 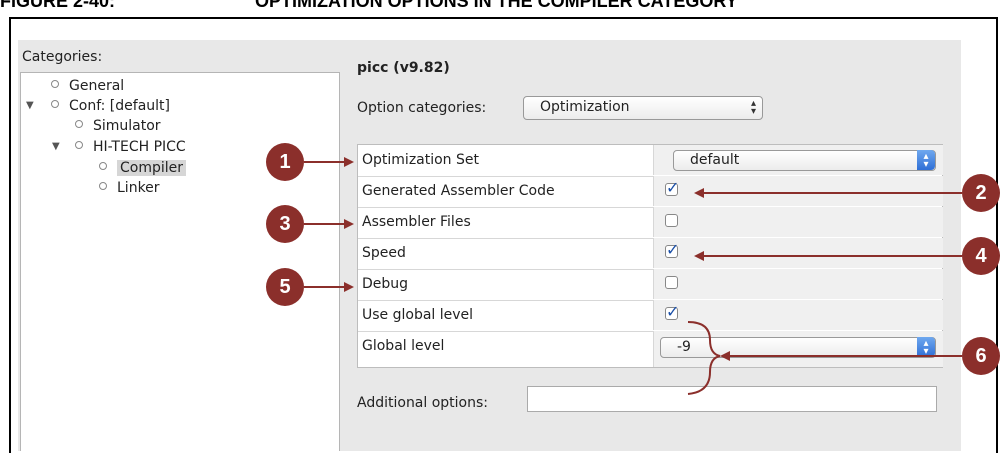 I want to click on callout-5: 5, so click(x=285, y=287).